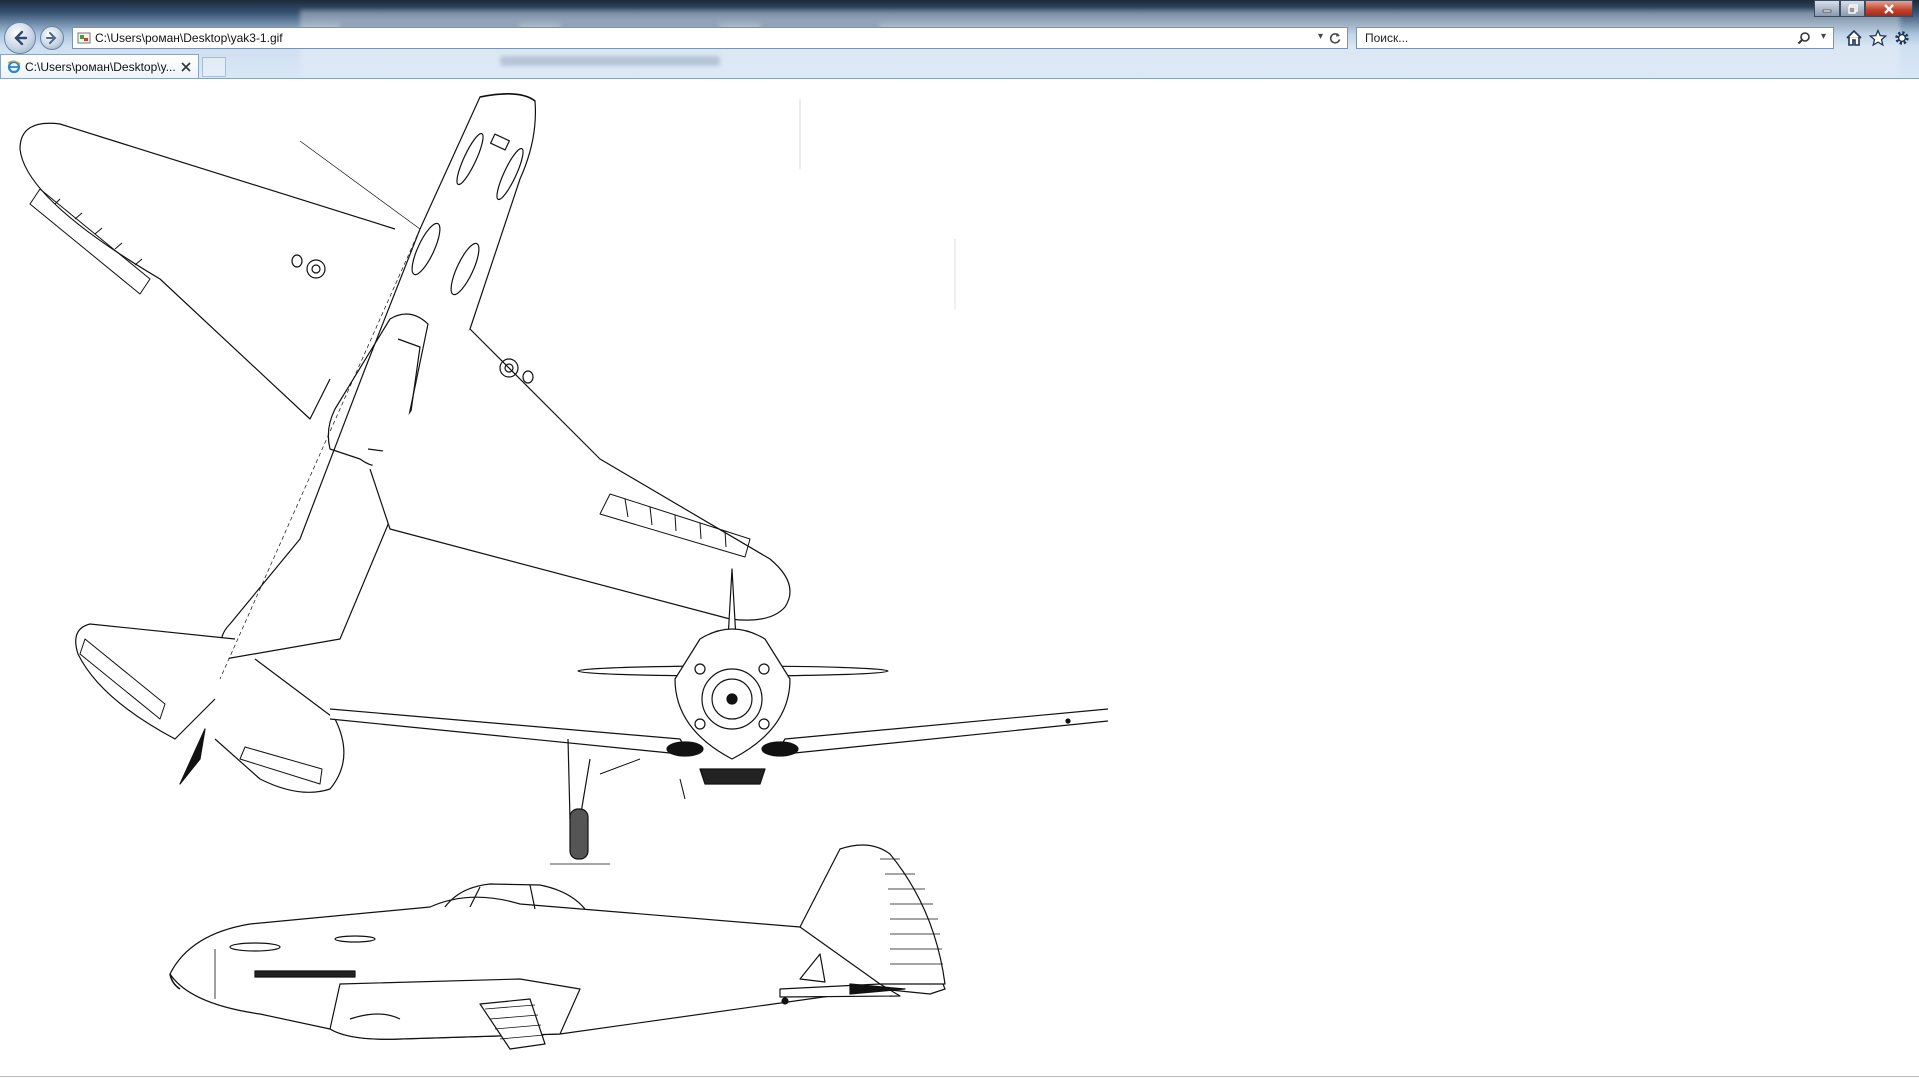 The image size is (1919, 1079). What do you see at coordinates (189, 38) in the screenshot?
I see `address-text: C:\Users\роман\Desktop\yak3-1.gif` at bounding box center [189, 38].